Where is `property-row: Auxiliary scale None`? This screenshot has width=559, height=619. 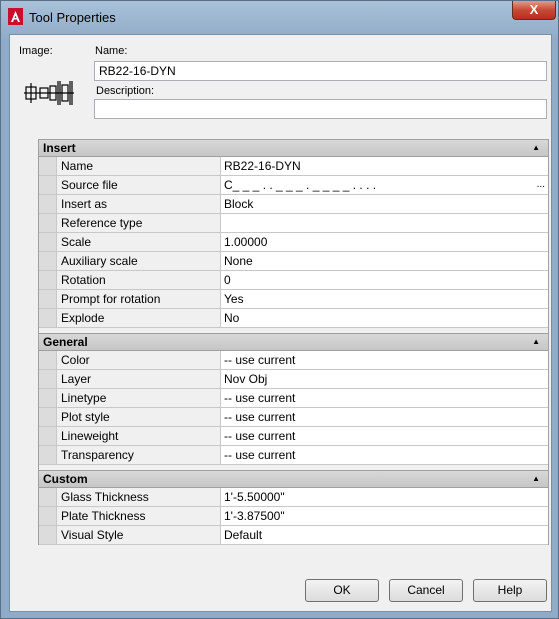 property-row: Auxiliary scale None is located at coordinates (293, 261).